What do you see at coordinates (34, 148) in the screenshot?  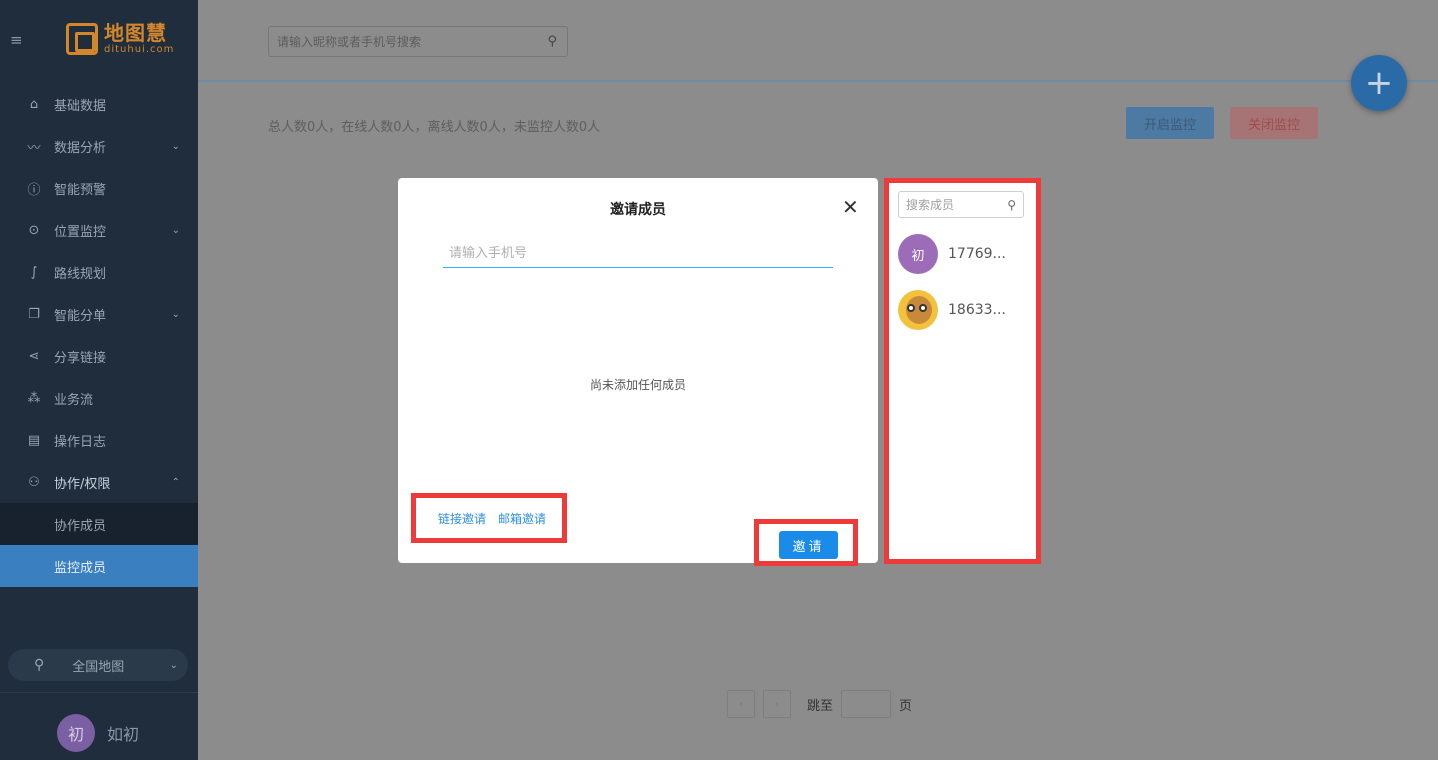 I see `pulse-icon: 〰` at bounding box center [34, 148].